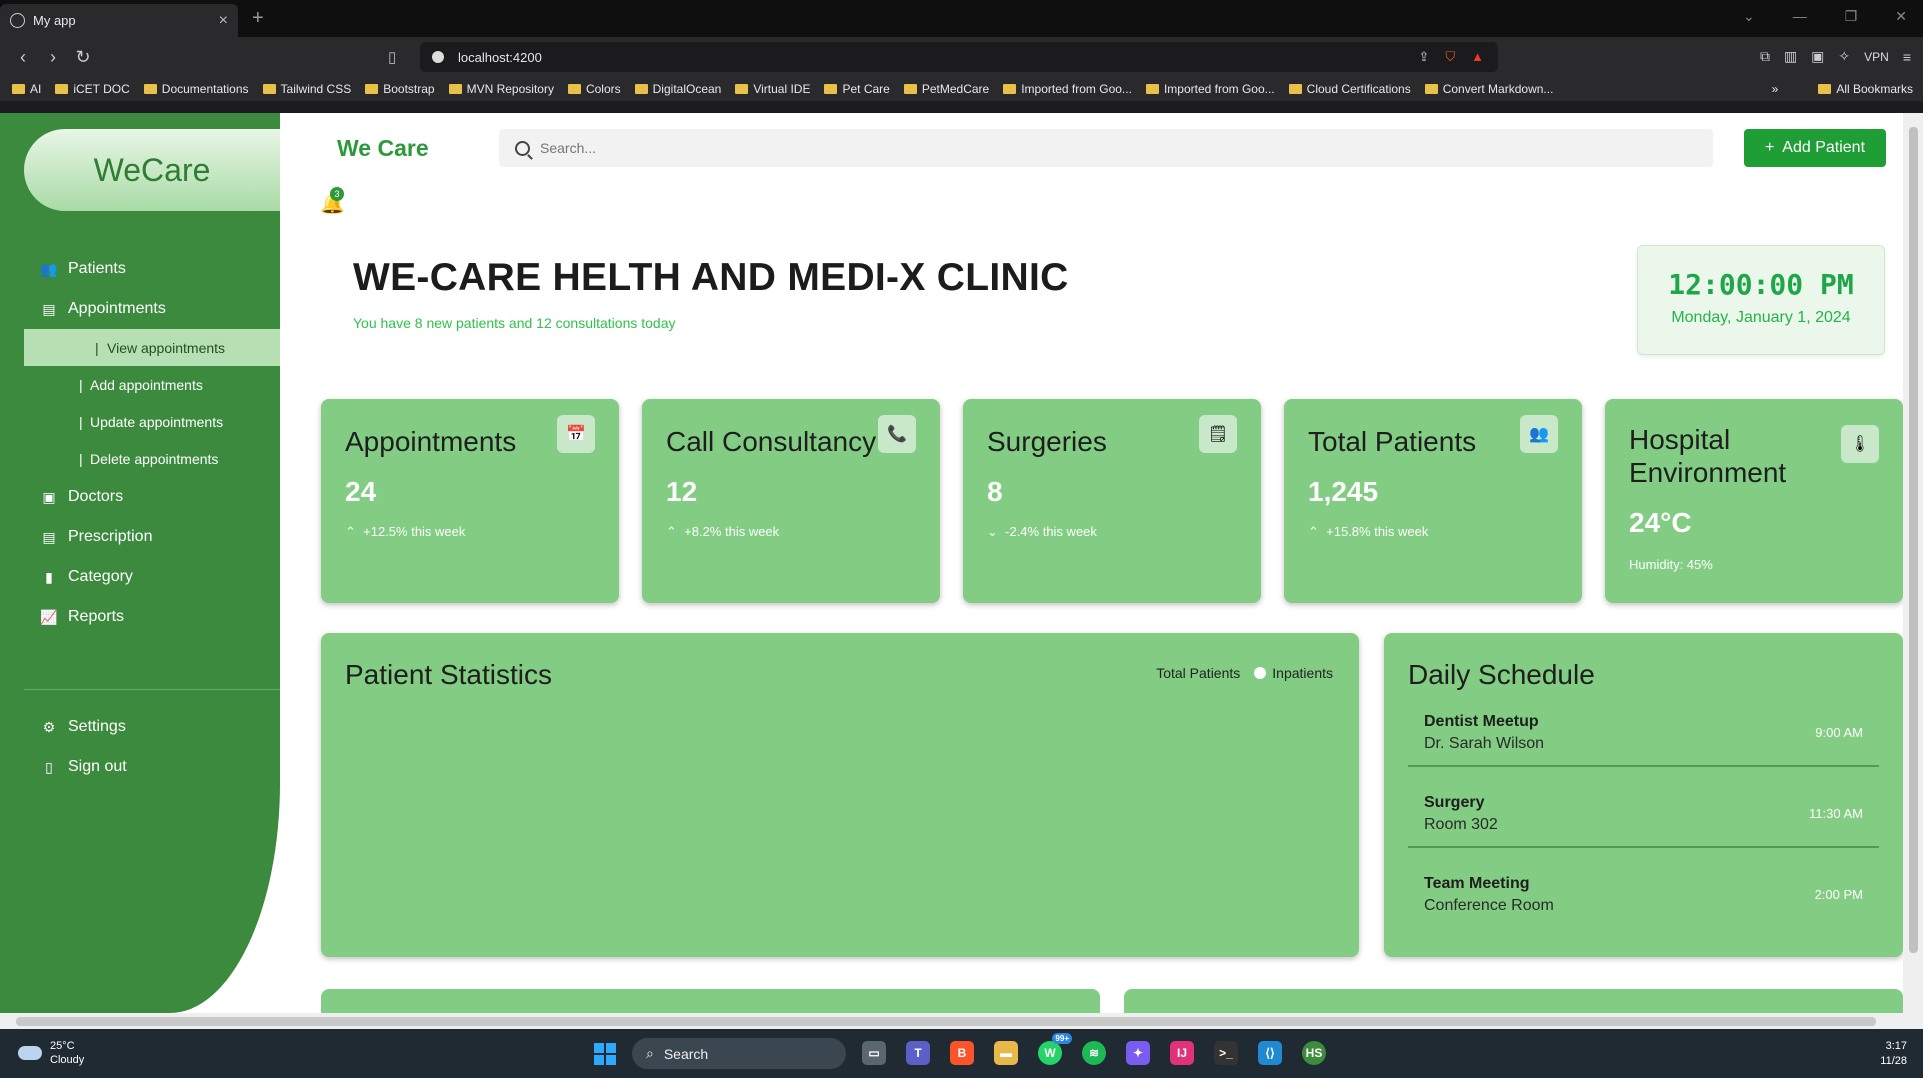  Describe the element at coordinates (49, 616) in the screenshot. I see `chart-icon: 📈` at that location.